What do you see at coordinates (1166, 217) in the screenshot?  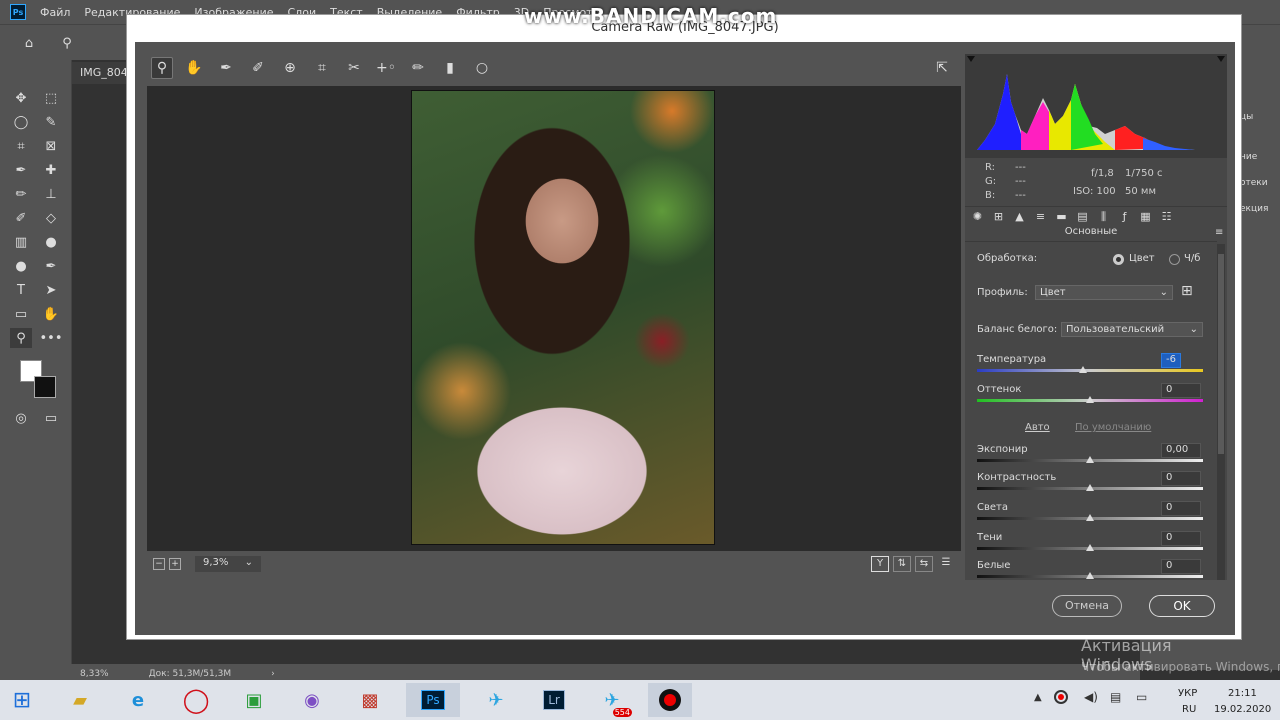 I see `presets-tab-icon: ☷` at bounding box center [1166, 217].